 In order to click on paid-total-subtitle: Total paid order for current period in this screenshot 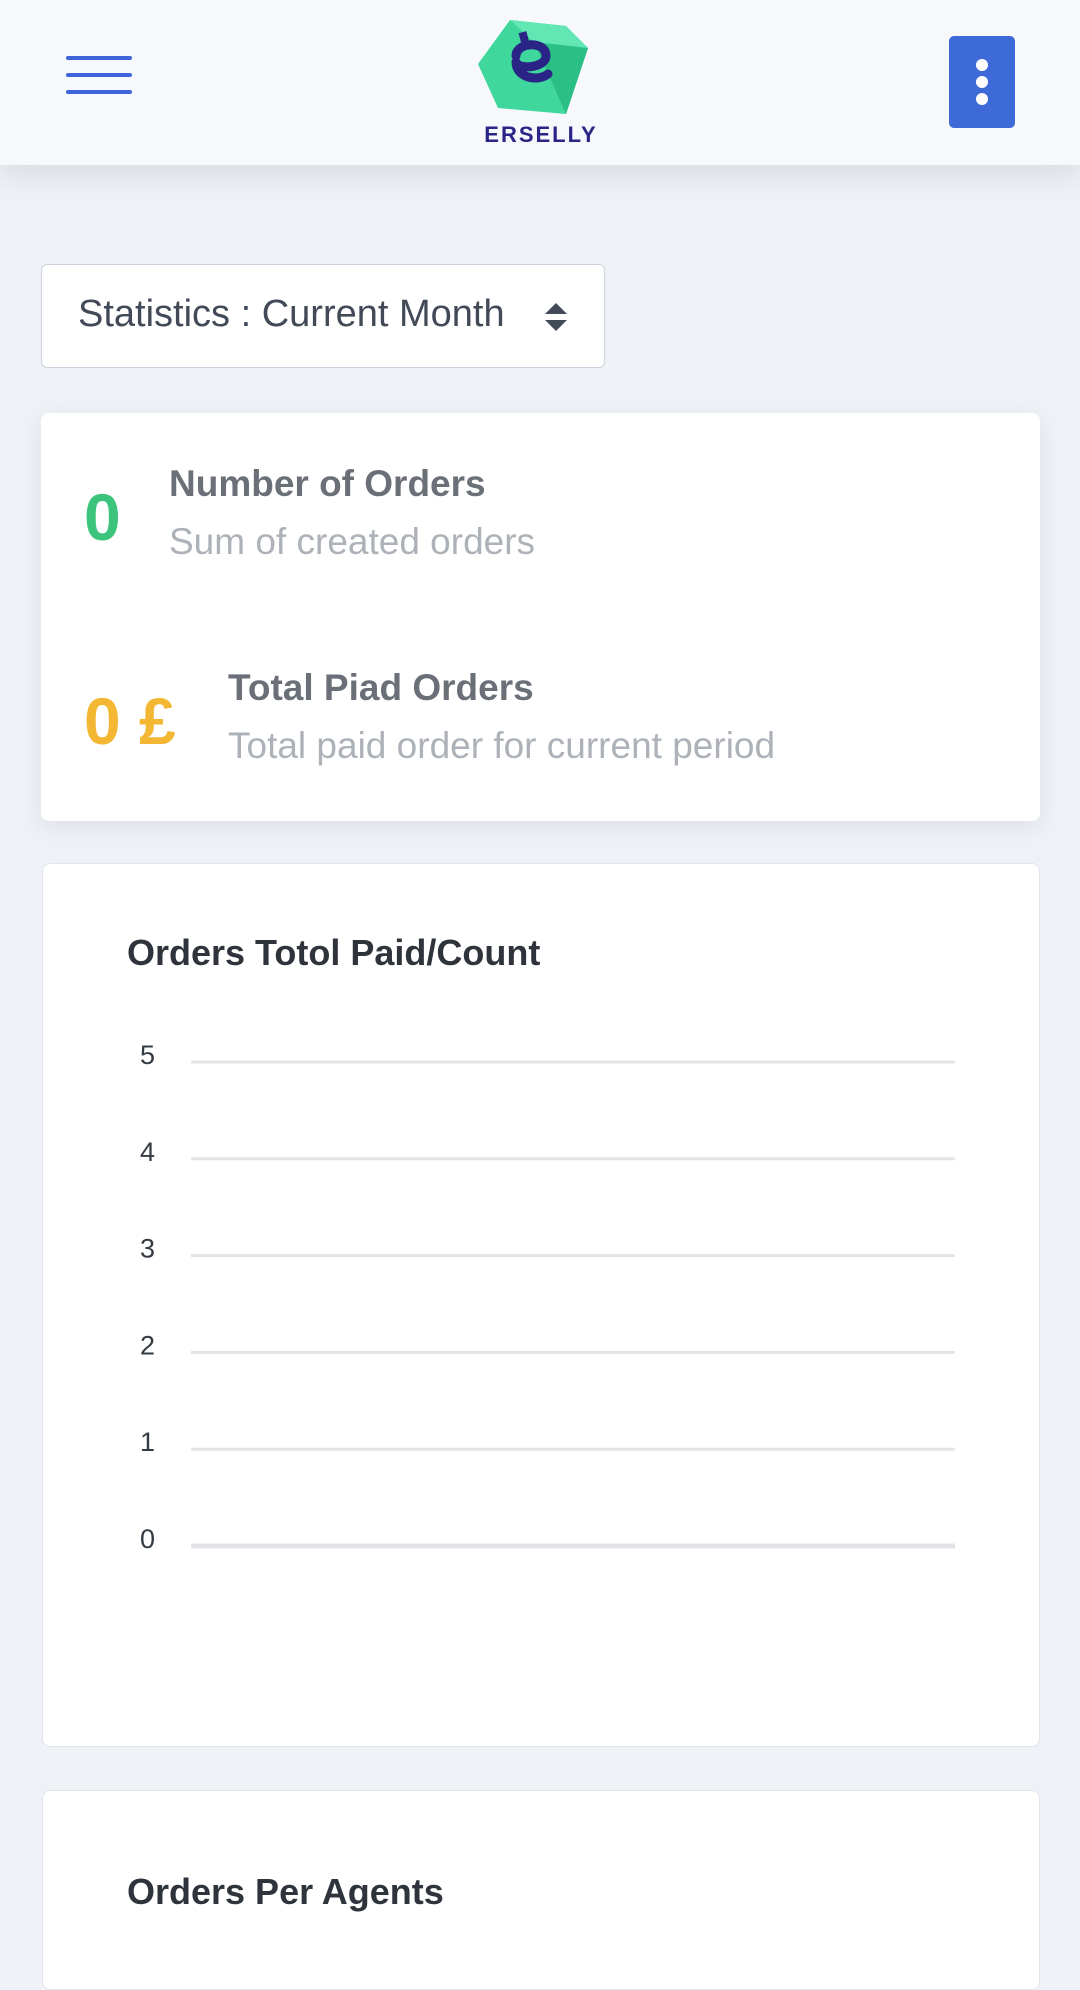, I will do `click(502, 745)`.